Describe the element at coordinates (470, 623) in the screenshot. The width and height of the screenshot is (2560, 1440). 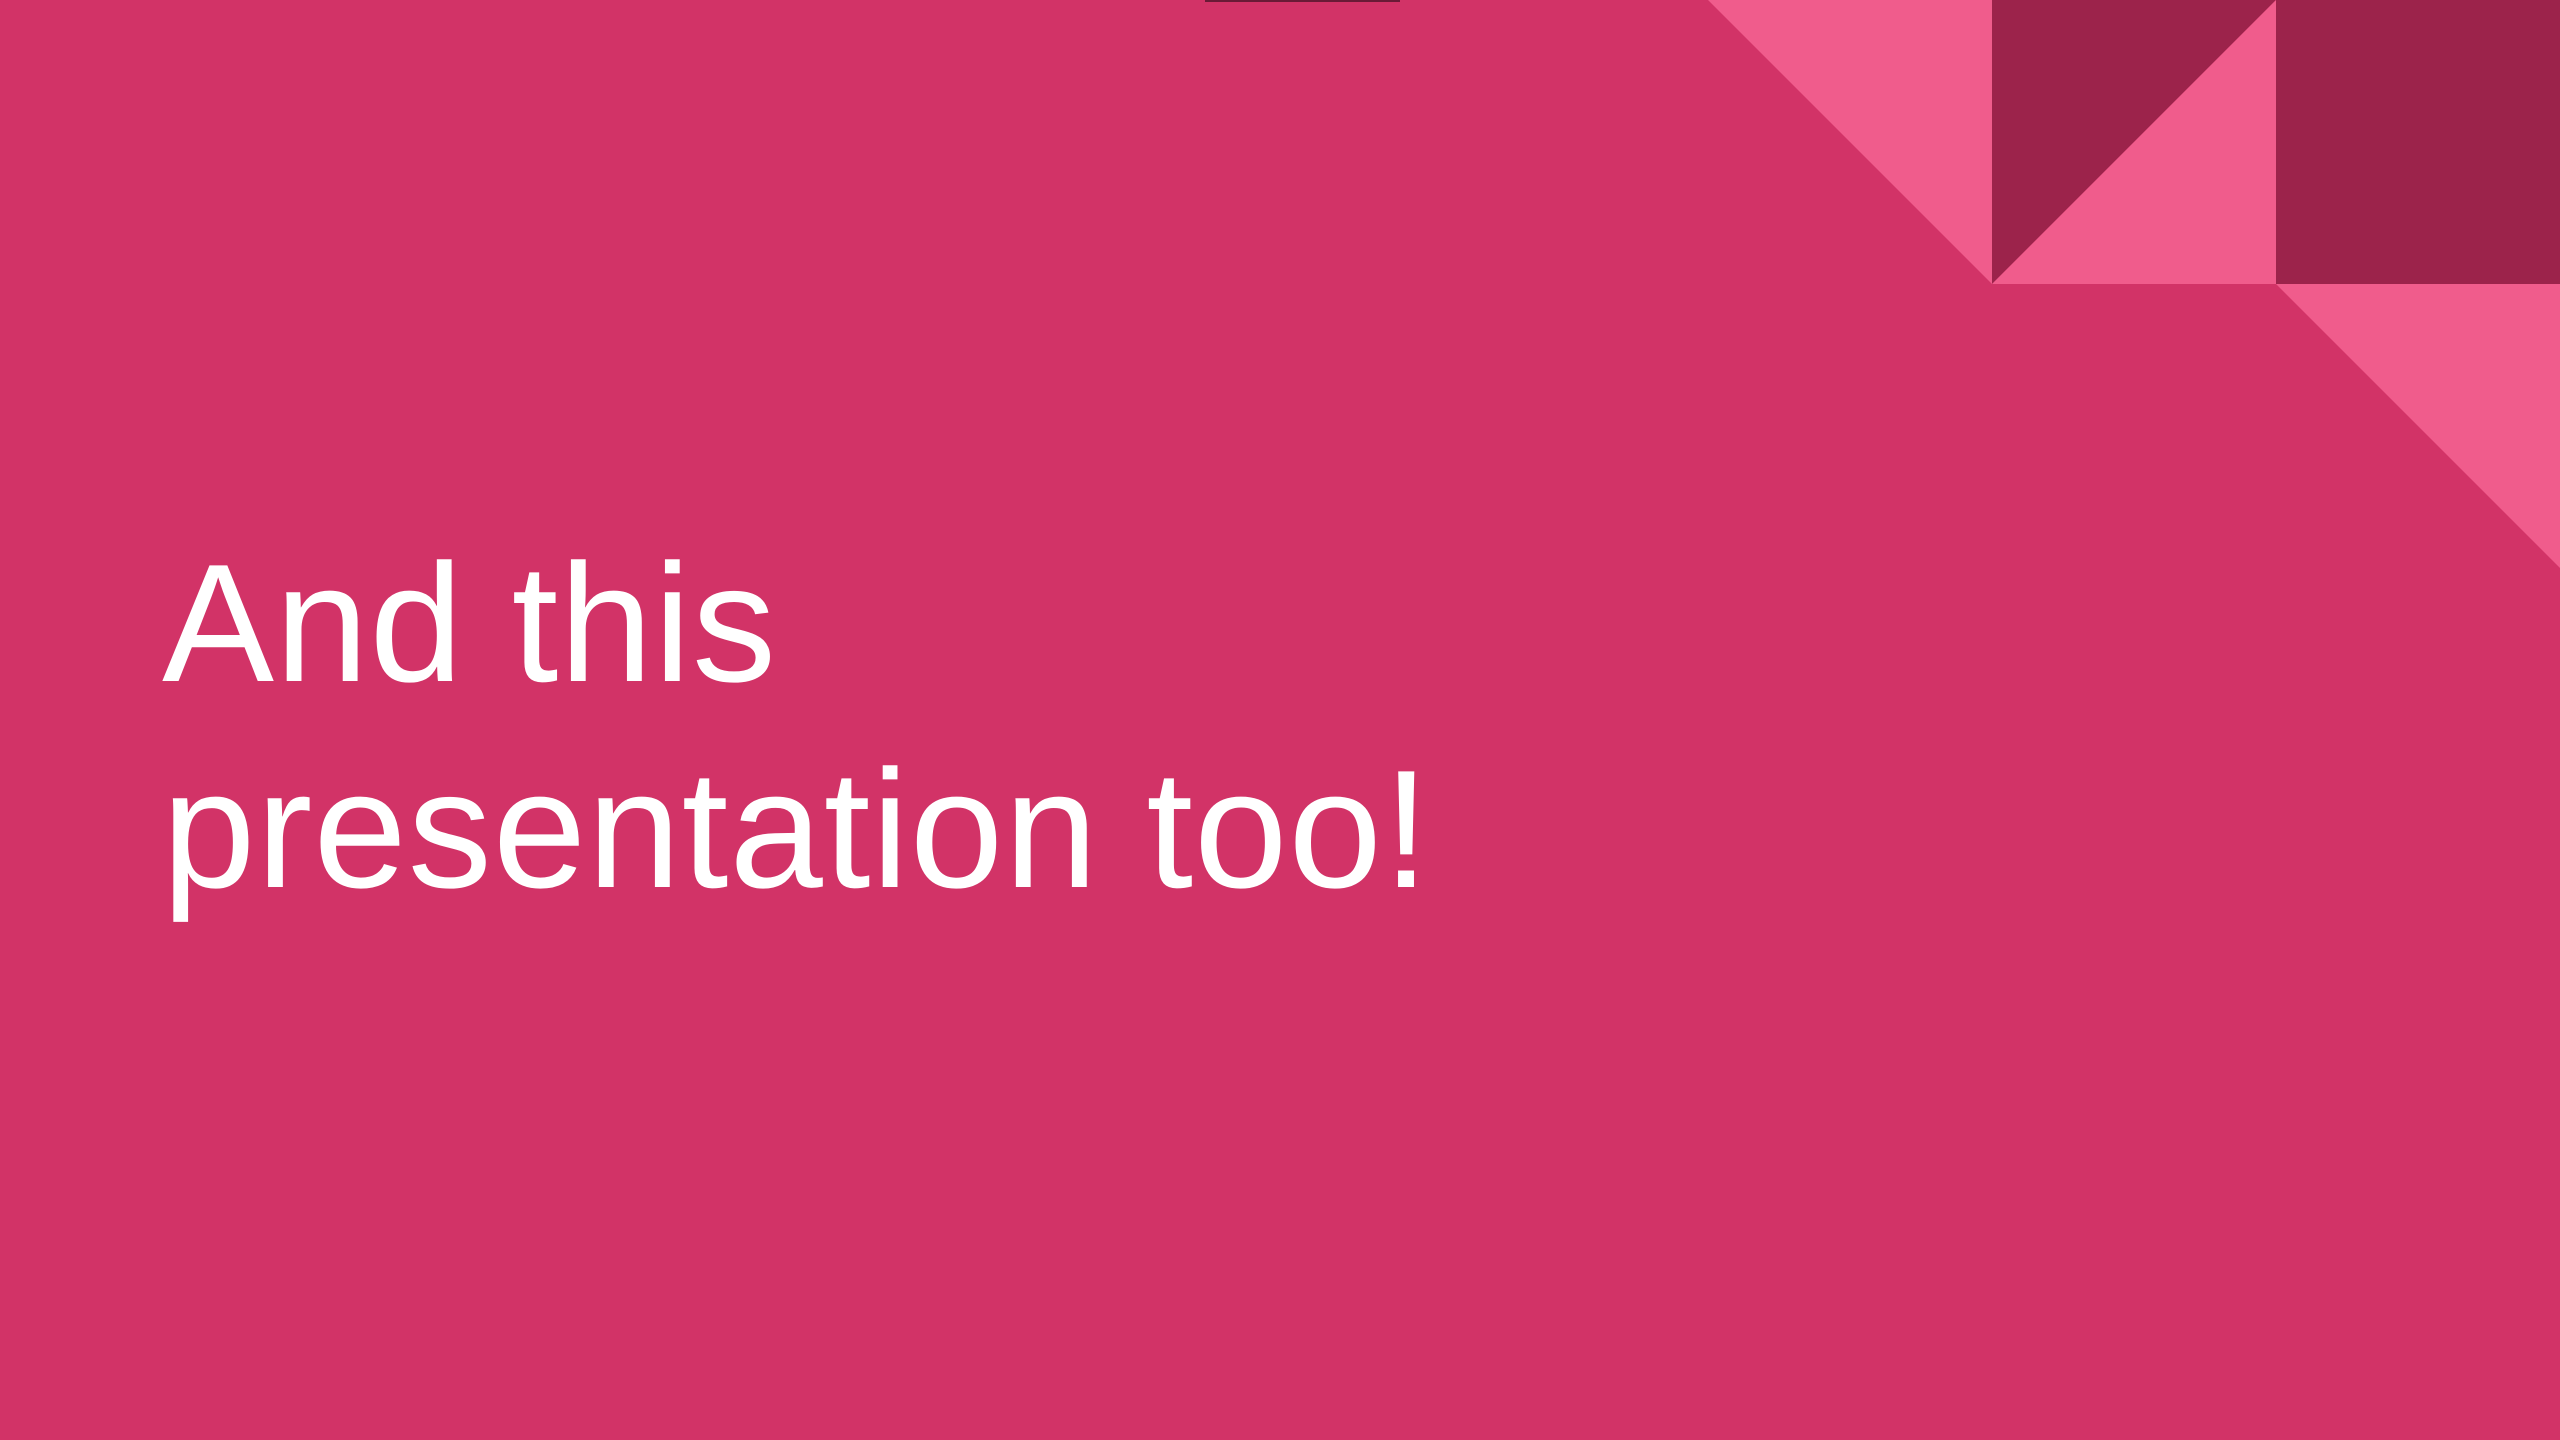
I see `slide-title-line-1: And this` at that location.